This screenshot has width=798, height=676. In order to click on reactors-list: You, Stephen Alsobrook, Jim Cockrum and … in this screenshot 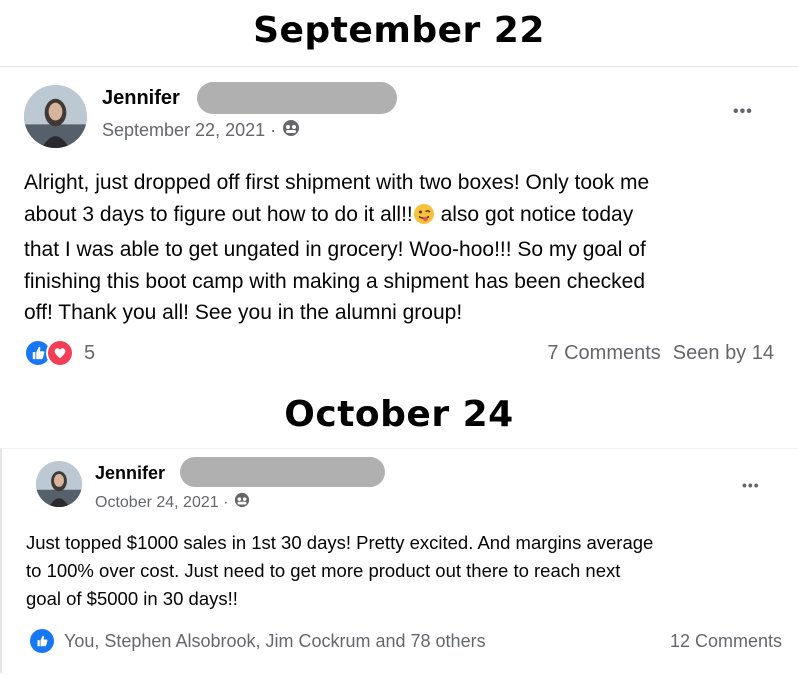, I will do `click(275, 641)`.